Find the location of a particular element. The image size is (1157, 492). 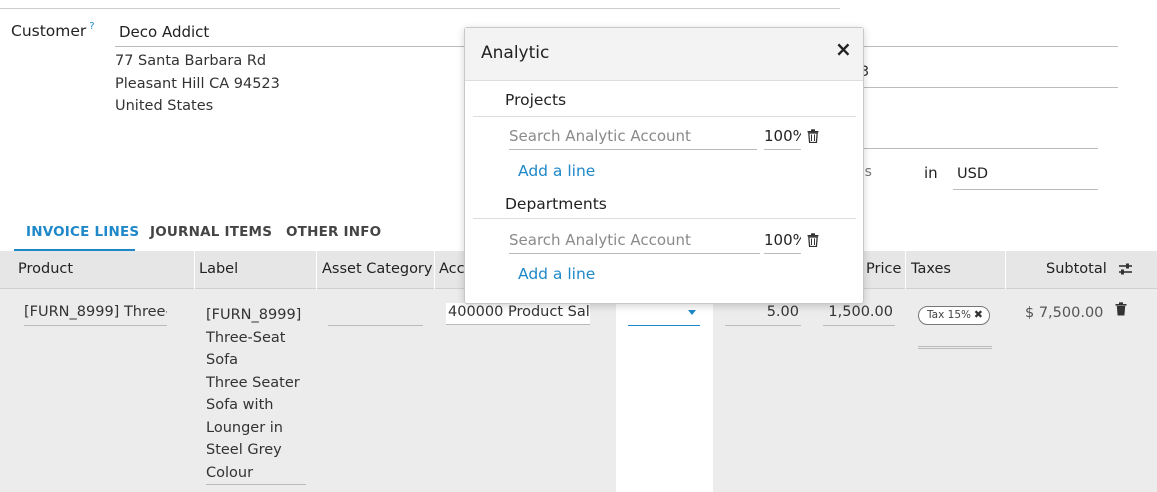

customer-field: Deco Addict is located at coordinates (290, 33).